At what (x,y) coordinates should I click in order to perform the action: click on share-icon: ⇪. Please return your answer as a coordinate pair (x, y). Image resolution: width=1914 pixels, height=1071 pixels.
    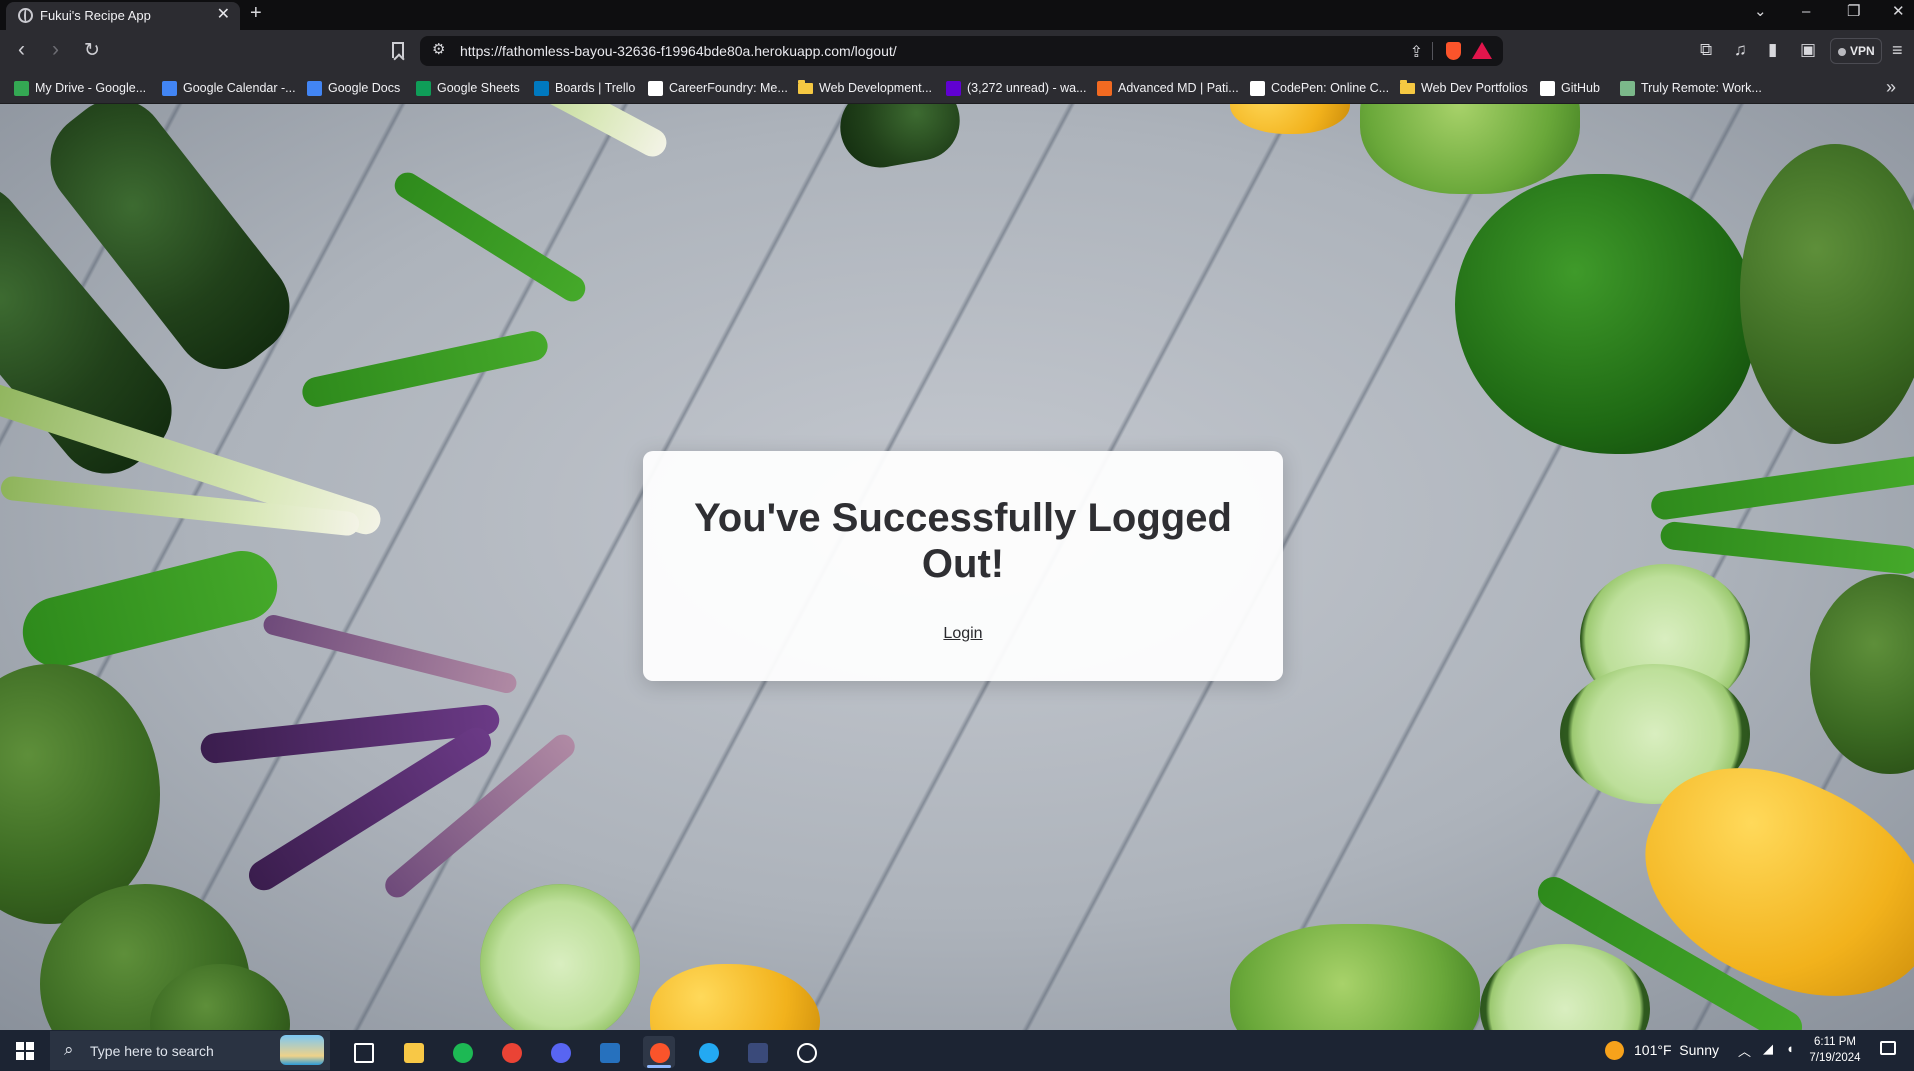
    Looking at the image, I should click on (1416, 52).